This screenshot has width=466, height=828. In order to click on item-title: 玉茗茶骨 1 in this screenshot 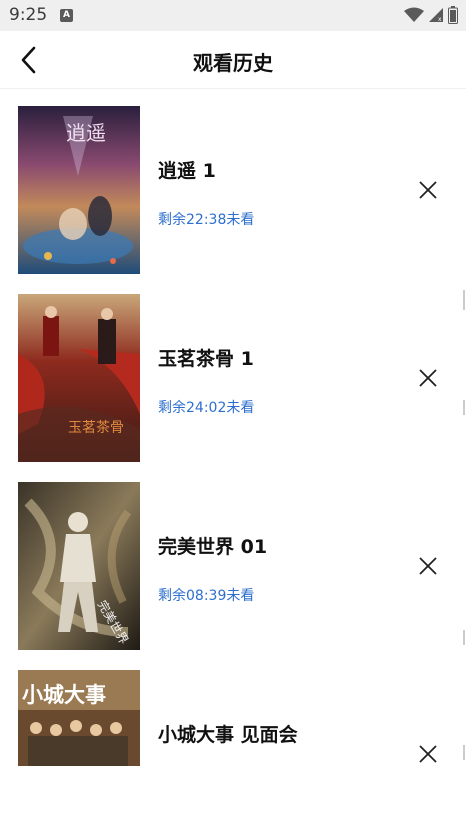, I will do `click(206, 359)`.